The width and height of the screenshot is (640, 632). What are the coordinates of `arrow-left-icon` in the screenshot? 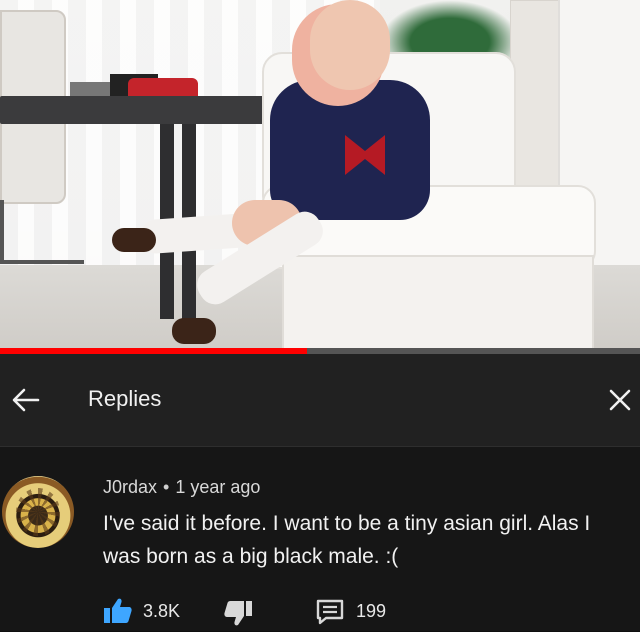 It's located at (26, 400).